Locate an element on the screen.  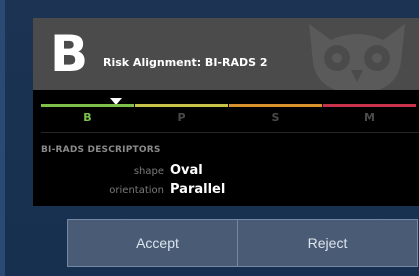
scale-segment-b: B is located at coordinates (87, 113).